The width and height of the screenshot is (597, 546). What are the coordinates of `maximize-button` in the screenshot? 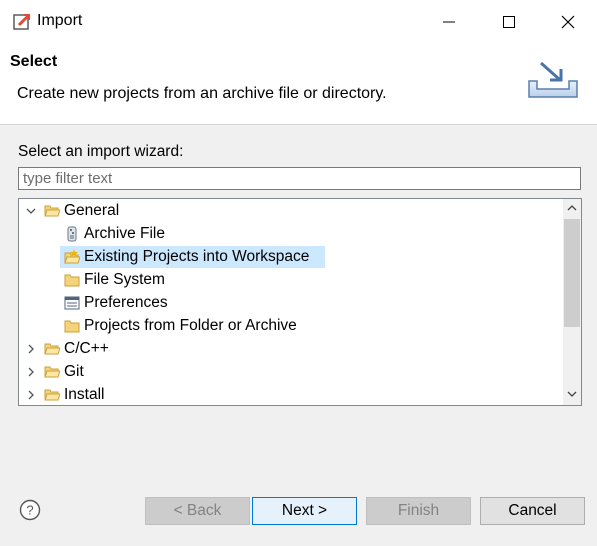 It's located at (509, 22).